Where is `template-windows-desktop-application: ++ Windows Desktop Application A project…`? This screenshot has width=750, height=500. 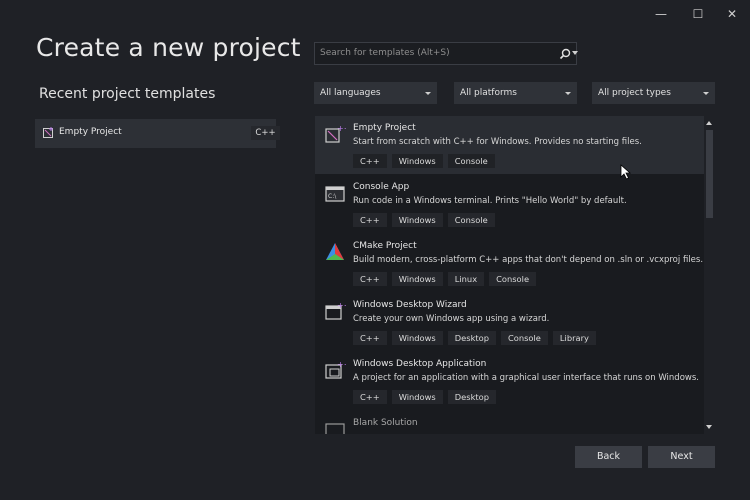 template-windows-desktop-application: ++ Windows Desktop Application A project… is located at coordinates (509, 381).